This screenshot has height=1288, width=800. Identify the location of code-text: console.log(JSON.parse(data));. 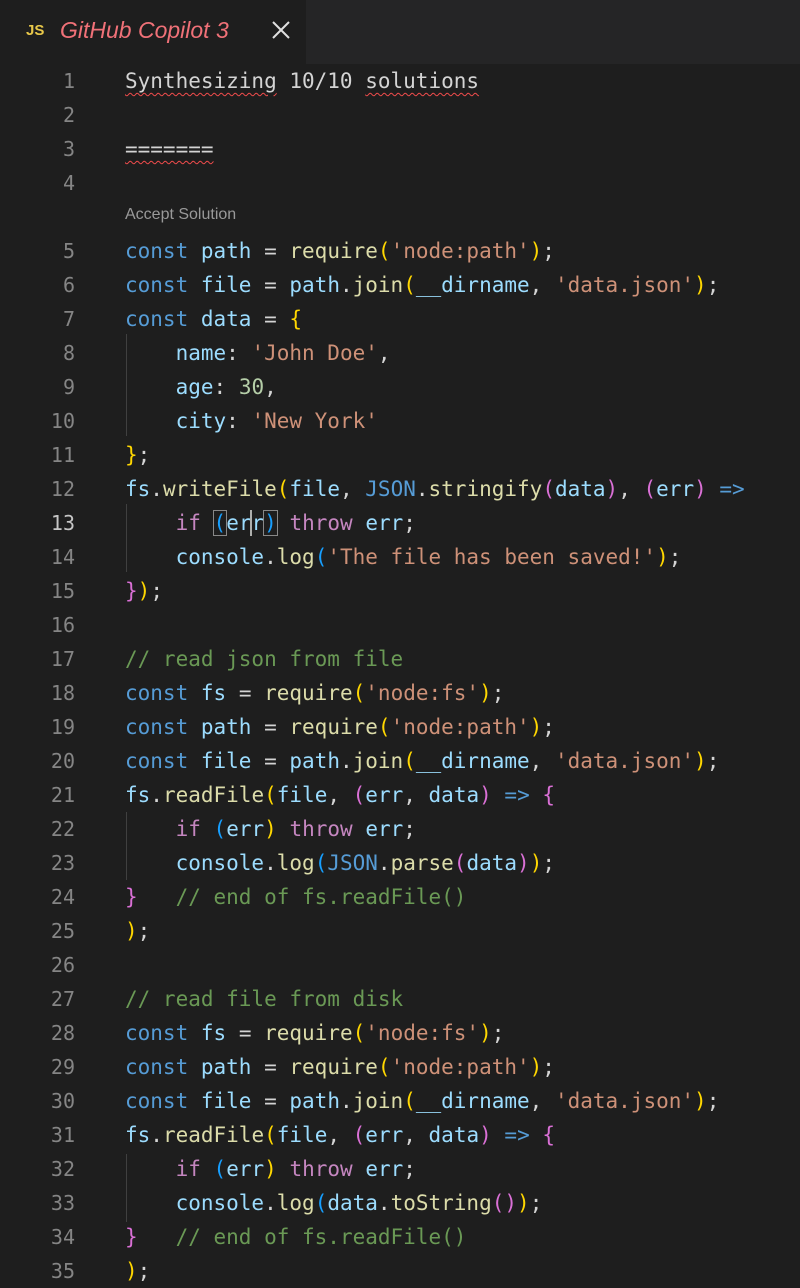
(365, 863).